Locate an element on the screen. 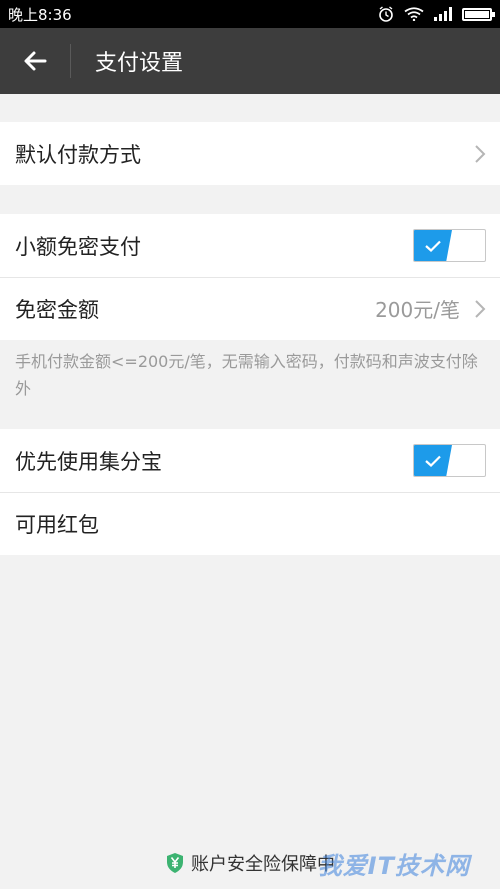  battery-icon is located at coordinates (478, 14).